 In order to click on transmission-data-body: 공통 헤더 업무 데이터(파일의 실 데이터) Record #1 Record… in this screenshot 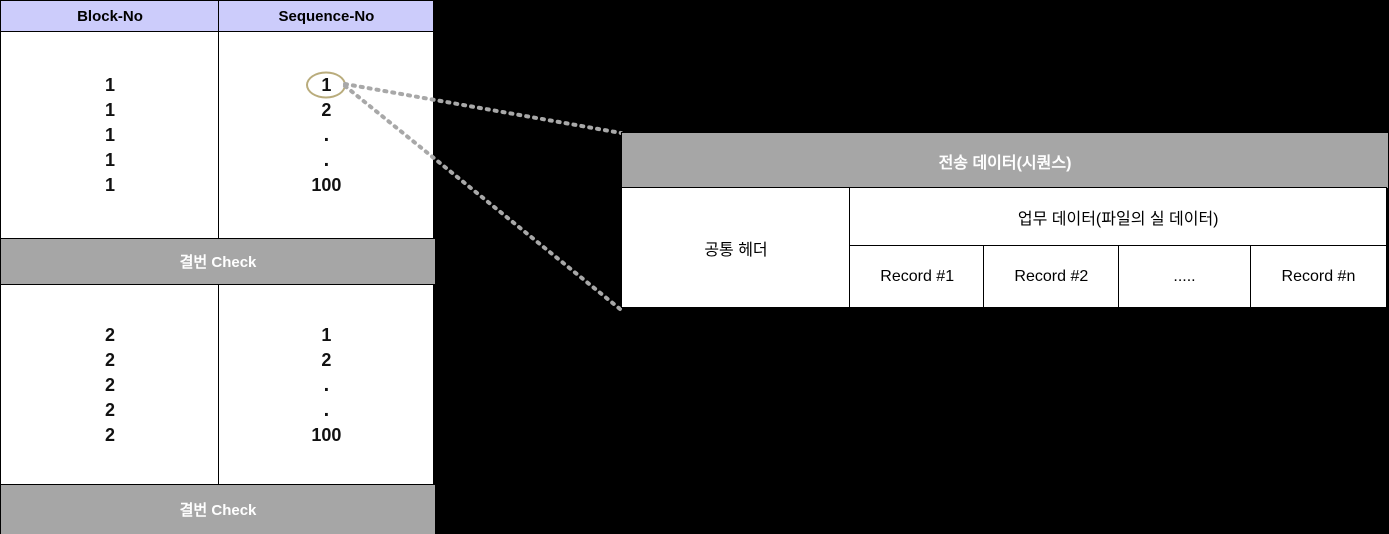, I will do `click(1005, 248)`.